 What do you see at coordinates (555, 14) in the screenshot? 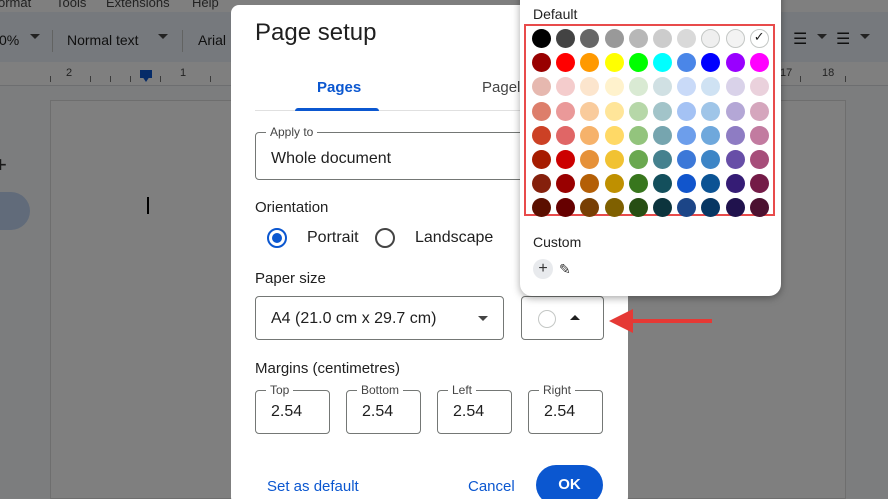
I see `default-colors-heading: Default` at bounding box center [555, 14].